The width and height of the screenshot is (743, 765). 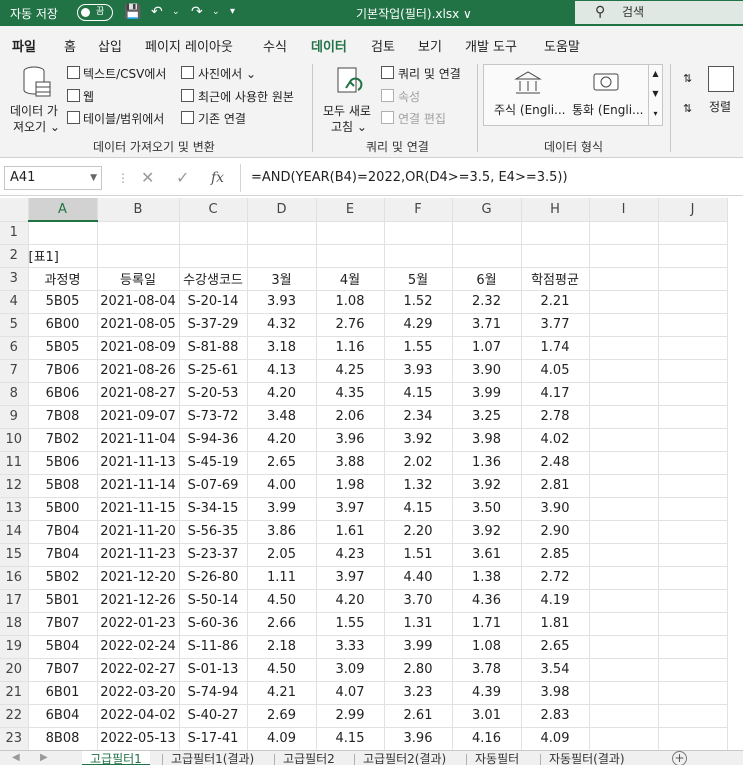 I want to click on data-cell: S-07-69, so click(x=213, y=485).